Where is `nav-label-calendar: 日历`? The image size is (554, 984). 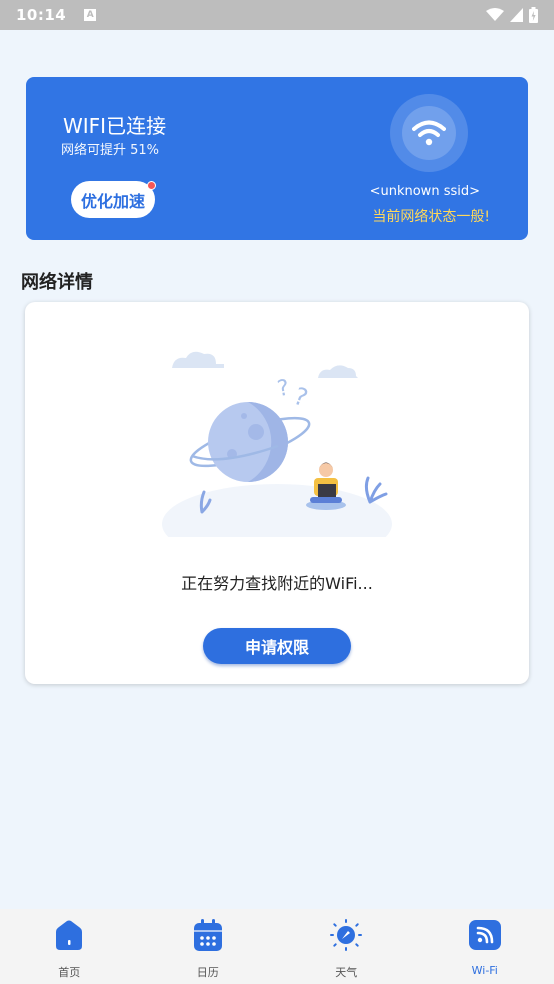
nav-label-calendar: 日历 is located at coordinates (207, 972).